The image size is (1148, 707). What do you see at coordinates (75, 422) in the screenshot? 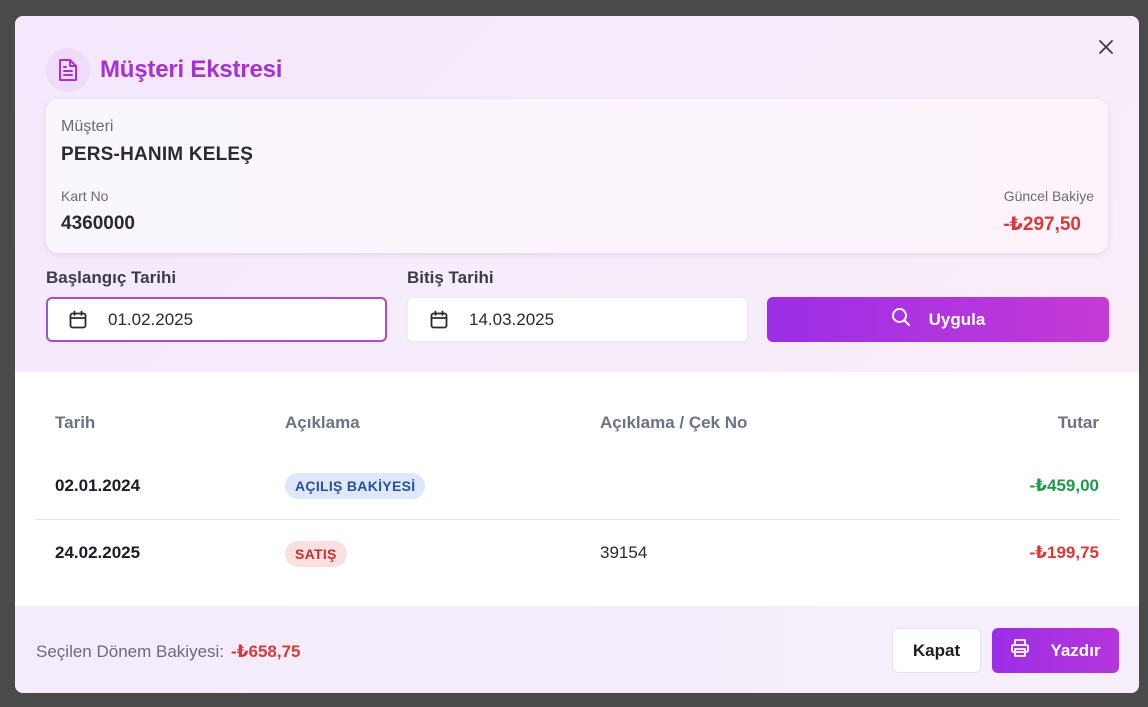
I see `col-header-date: Tarih` at bounding box center [75, 422].